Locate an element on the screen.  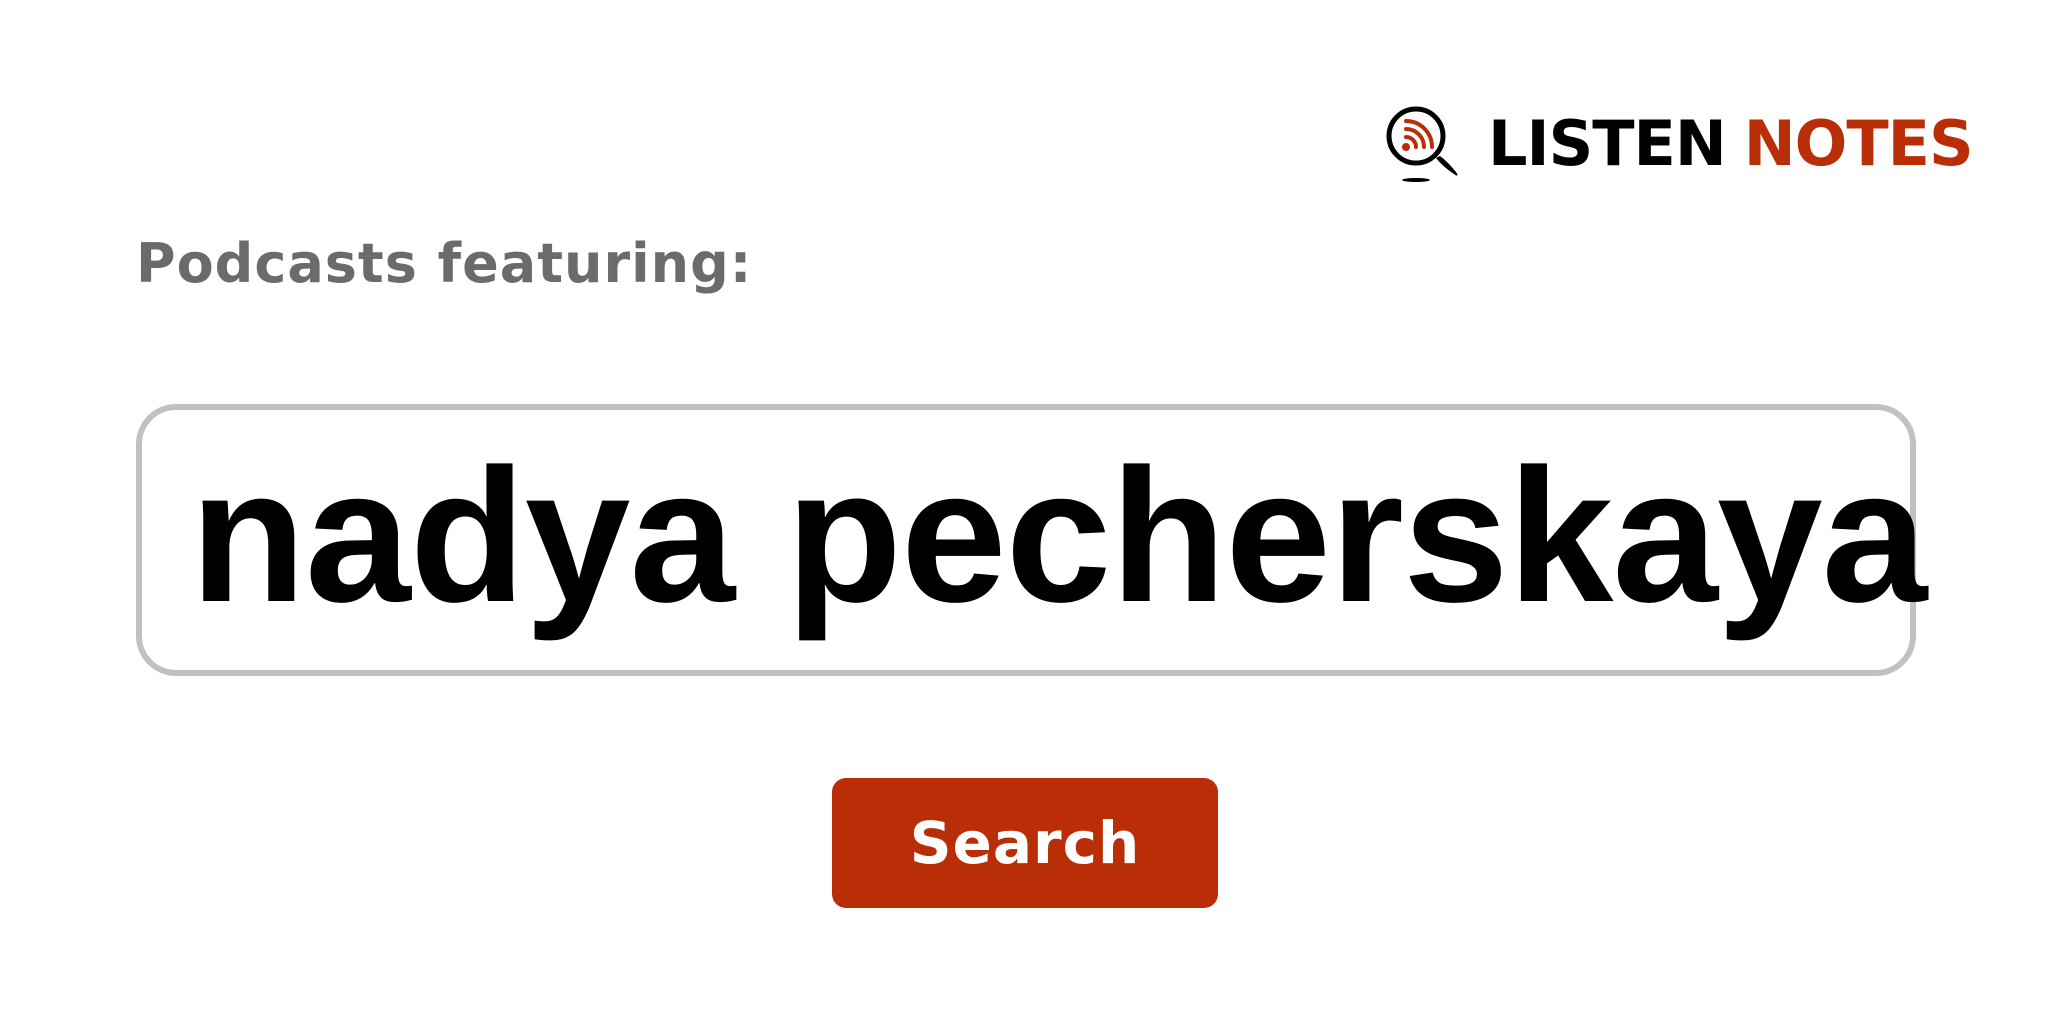
search-button: Search is located at coordinates (1025, 843).